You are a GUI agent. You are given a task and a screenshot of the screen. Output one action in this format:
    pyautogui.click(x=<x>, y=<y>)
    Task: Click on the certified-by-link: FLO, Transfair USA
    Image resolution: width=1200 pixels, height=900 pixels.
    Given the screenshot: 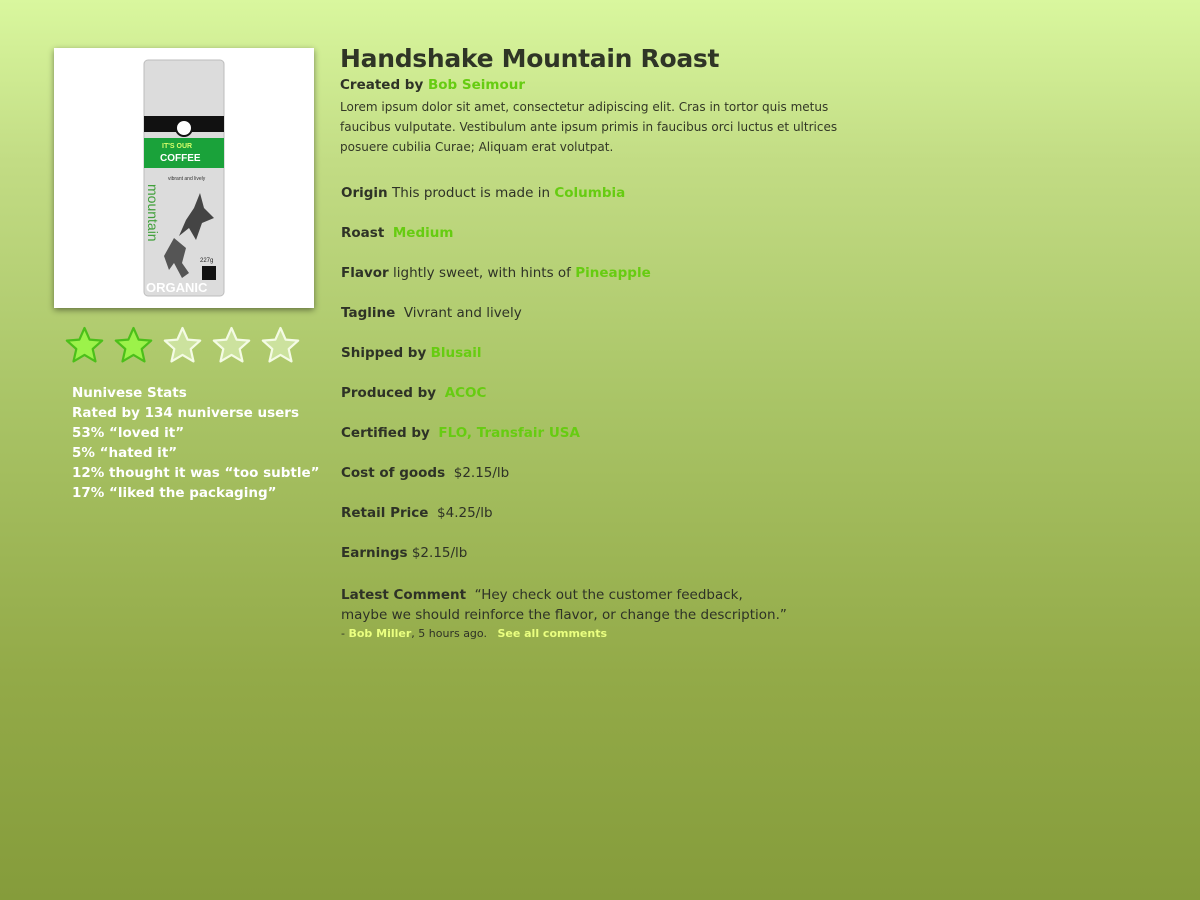 What is the action you would take?
    pyautogui.click(x=509, y=433)
    